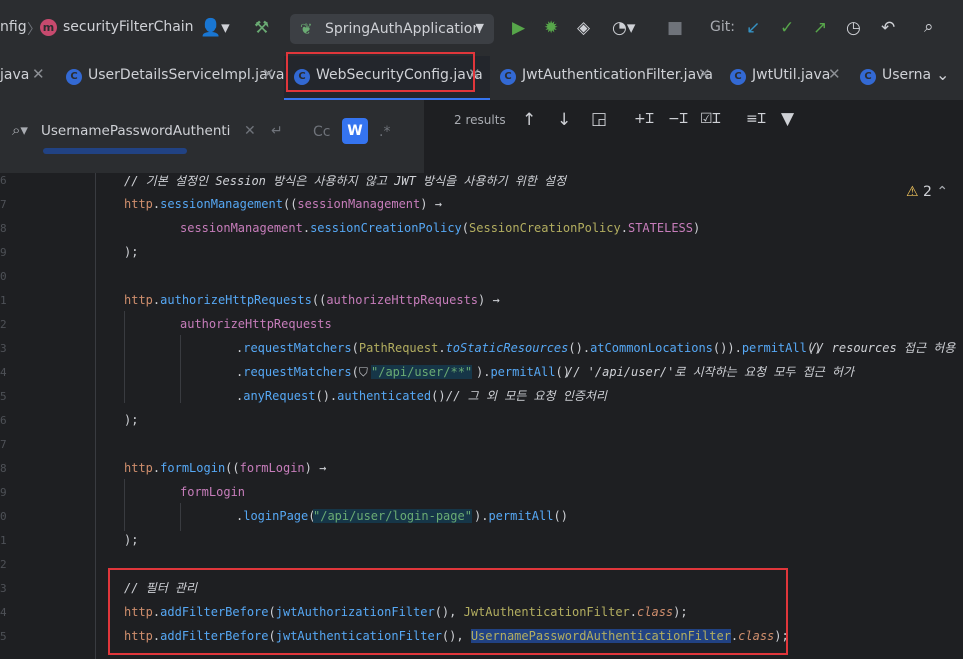  What do you see at coordinates (820, 28) in the screenshot?
I see `git-push-icon: ↗` at bounding box center [820, 28].